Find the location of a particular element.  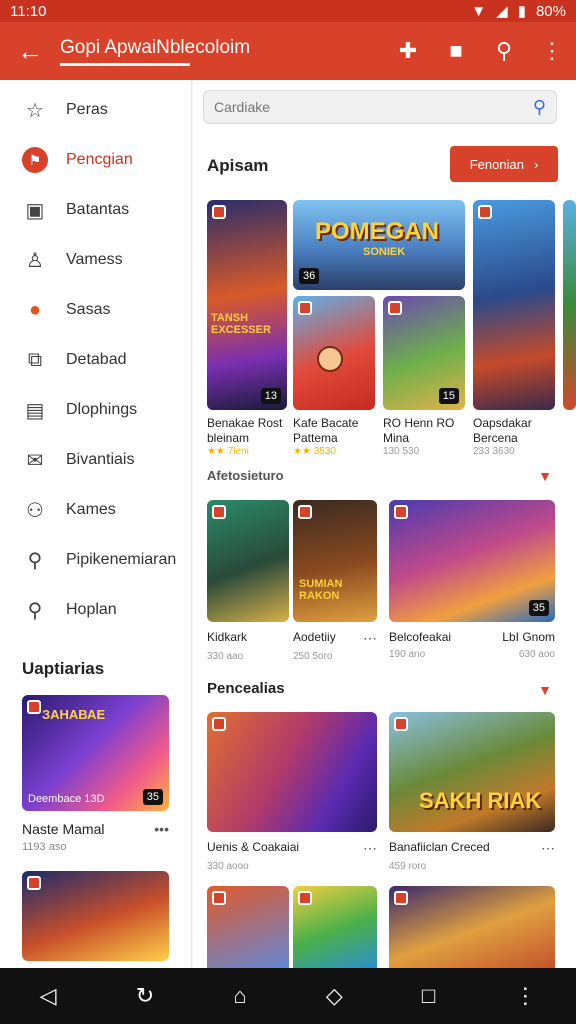

sidebar-section-title: Uaptiarias is located at coordinates (63, 668).